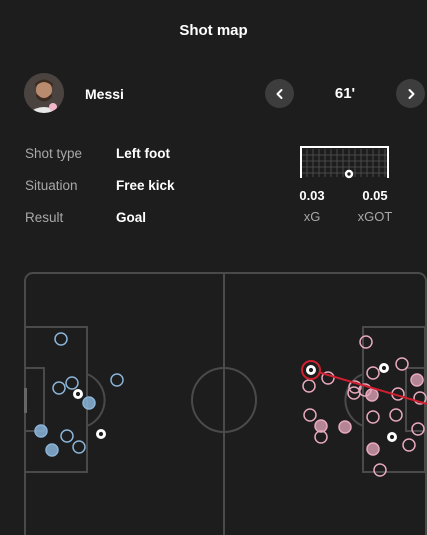 This screenshot has width=427, height=535. I want to click on player-avatar, so click(44, 93).